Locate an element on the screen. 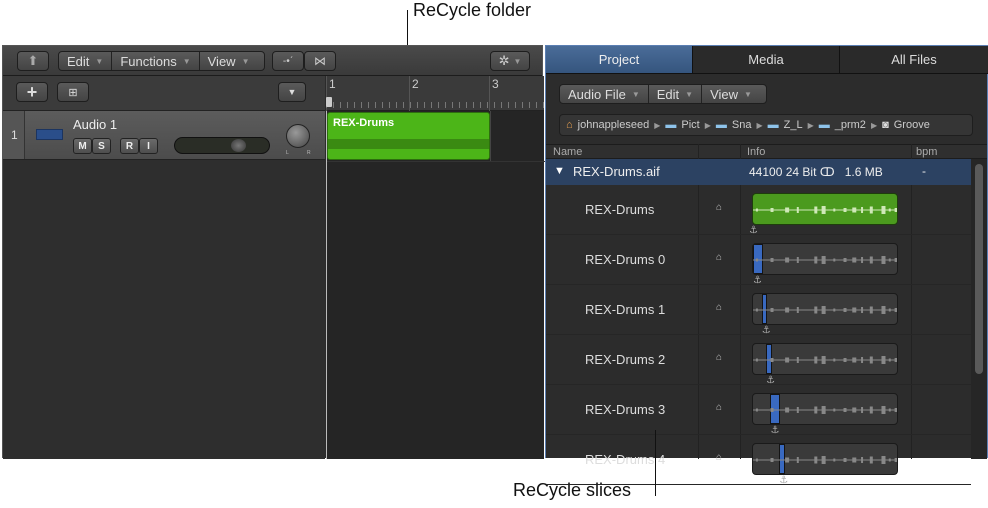  track-name: Audio 1 is located at coordinates (95, 124).